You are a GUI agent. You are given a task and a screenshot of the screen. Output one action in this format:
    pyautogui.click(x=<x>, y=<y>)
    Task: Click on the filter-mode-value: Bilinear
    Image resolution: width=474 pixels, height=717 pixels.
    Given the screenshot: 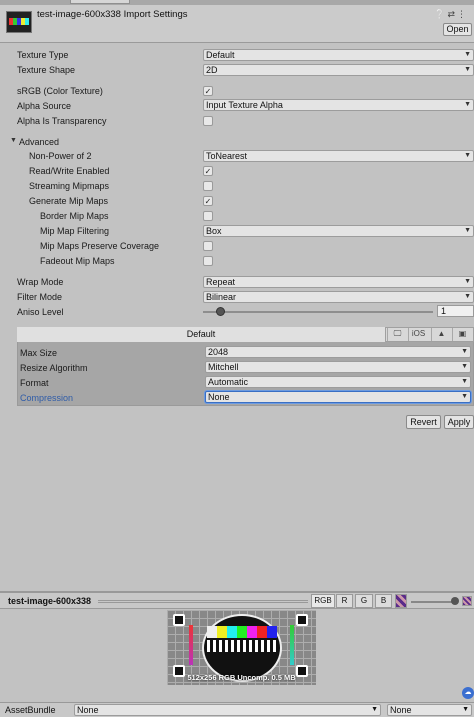 What is the action you would take?
    pyautogui.click(x=221, y=297)
    